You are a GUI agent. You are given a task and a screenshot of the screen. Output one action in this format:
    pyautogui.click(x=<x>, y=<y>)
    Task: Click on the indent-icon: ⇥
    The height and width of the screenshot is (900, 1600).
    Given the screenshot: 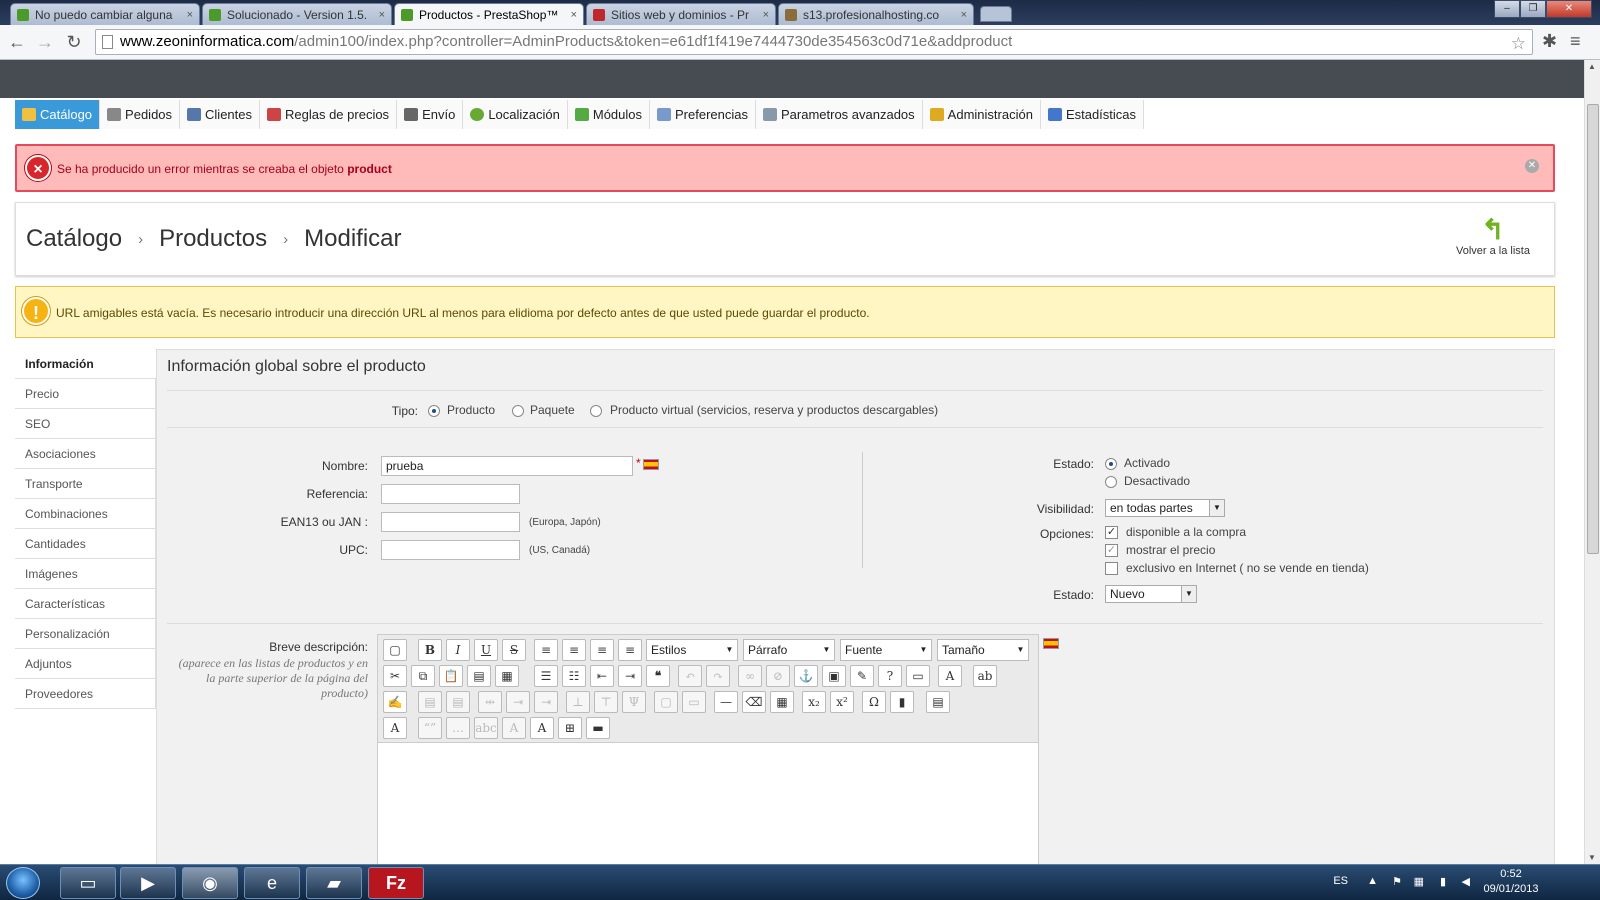 What is the action you would take?
    pyautogui.click(x=630, y=676)
    